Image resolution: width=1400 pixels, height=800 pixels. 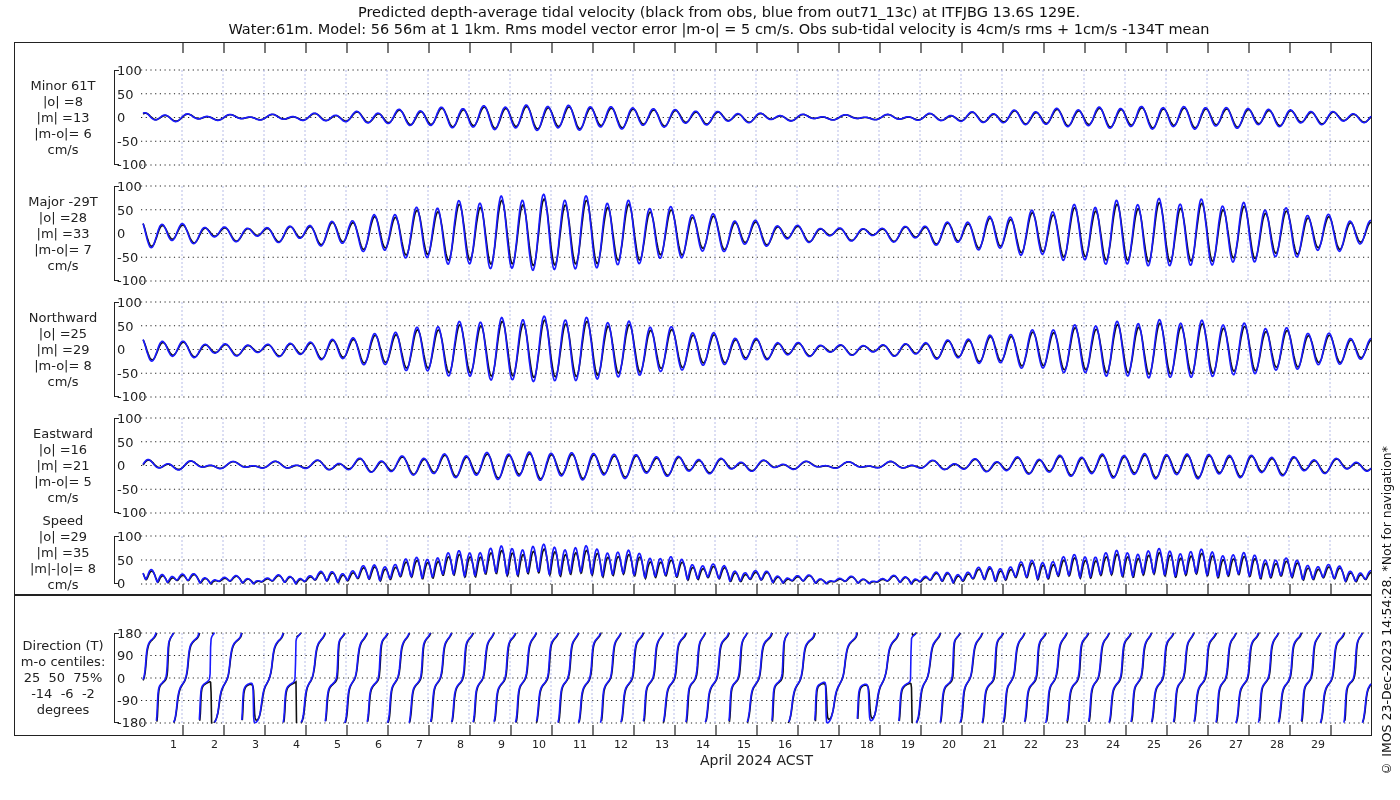 I want to click on panel-label: -14 -6 -2, so click(x=63, y=694).